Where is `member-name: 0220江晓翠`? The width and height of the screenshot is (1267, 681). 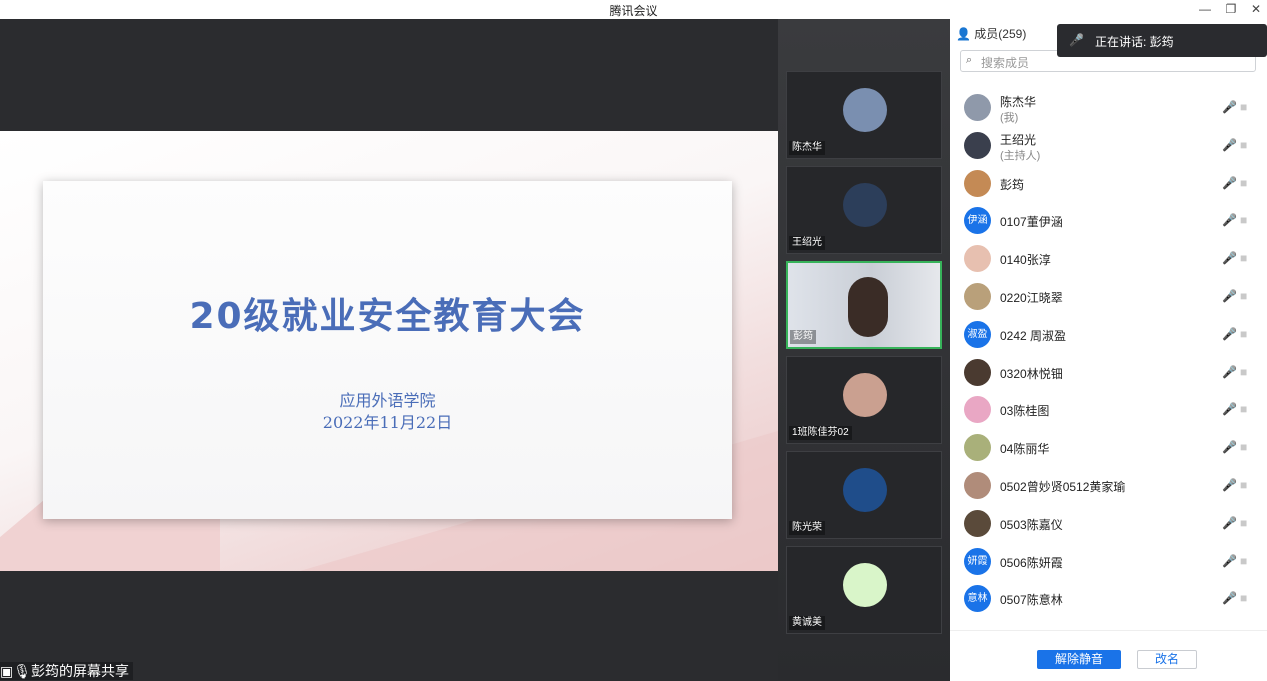 member-name: 0220江晓翠 is located at coordinates (1031, 298).